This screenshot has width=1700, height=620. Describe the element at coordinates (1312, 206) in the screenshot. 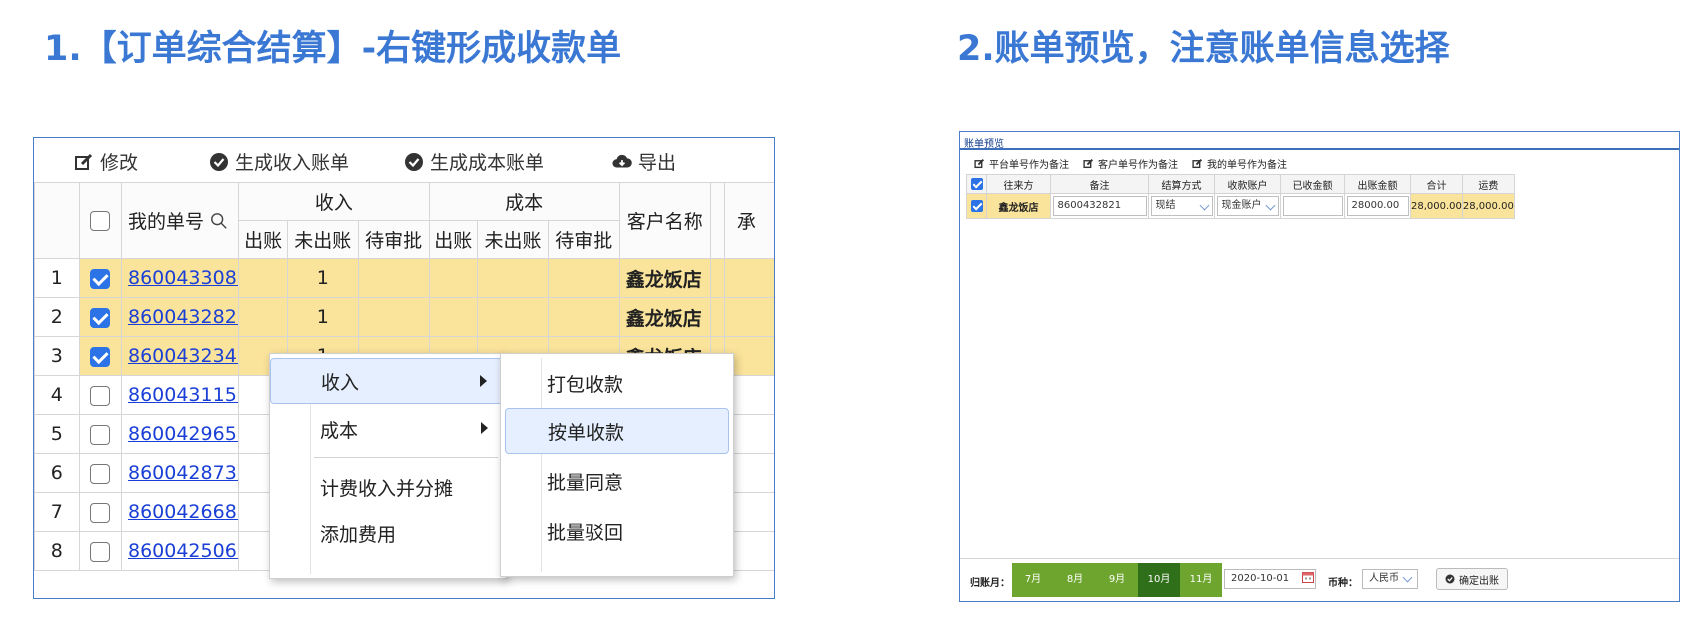

I see `received-amount-input` at that location.